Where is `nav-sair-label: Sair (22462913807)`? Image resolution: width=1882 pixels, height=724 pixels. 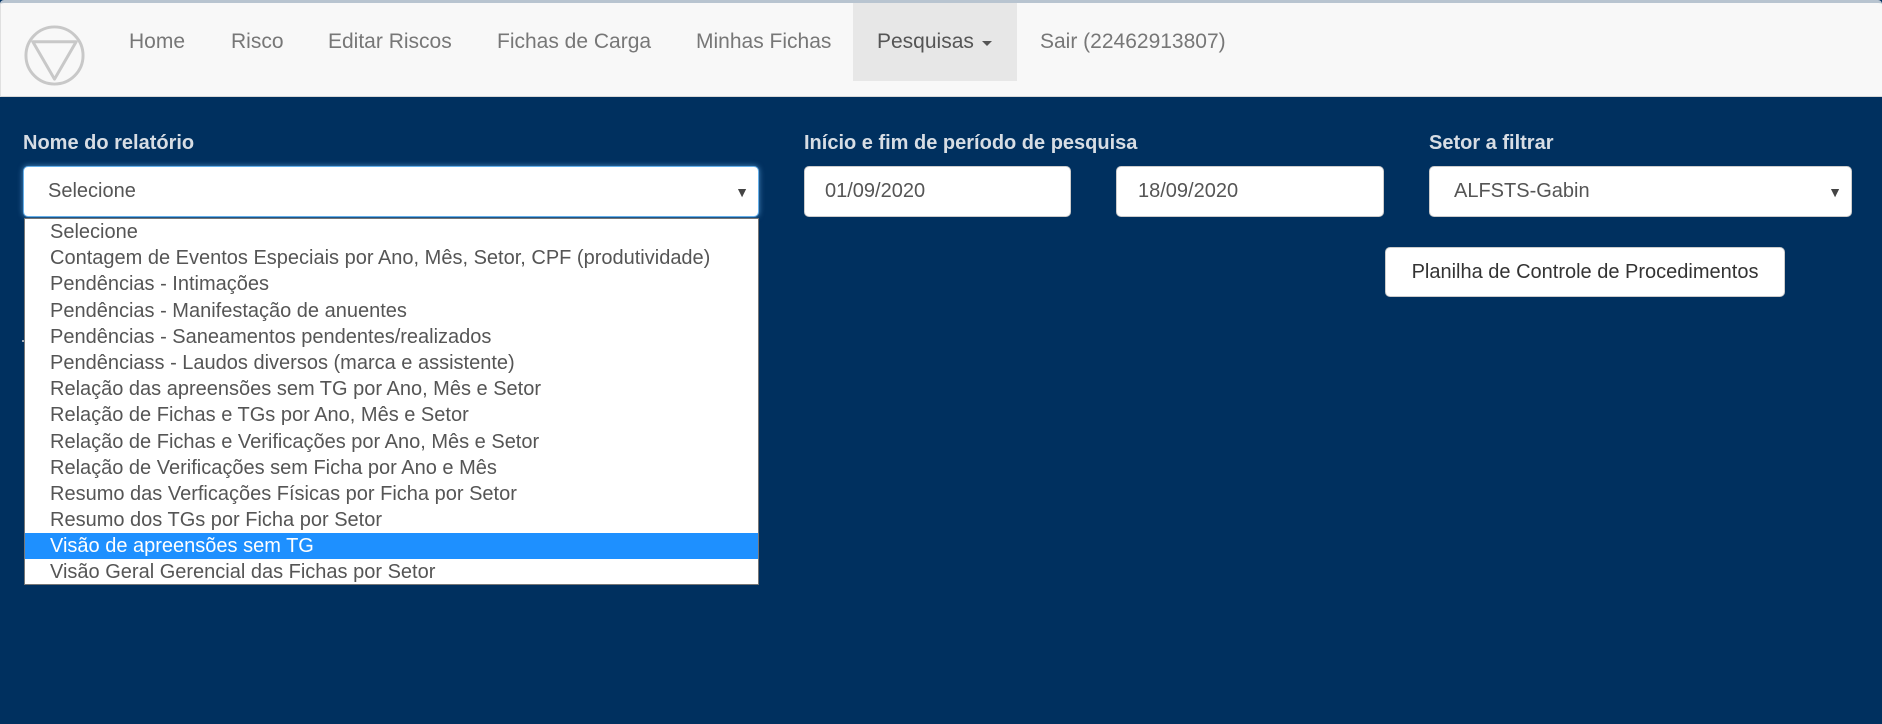
nav-sair-label: Sair (22462913807) is located at coordinates (1133, 41).